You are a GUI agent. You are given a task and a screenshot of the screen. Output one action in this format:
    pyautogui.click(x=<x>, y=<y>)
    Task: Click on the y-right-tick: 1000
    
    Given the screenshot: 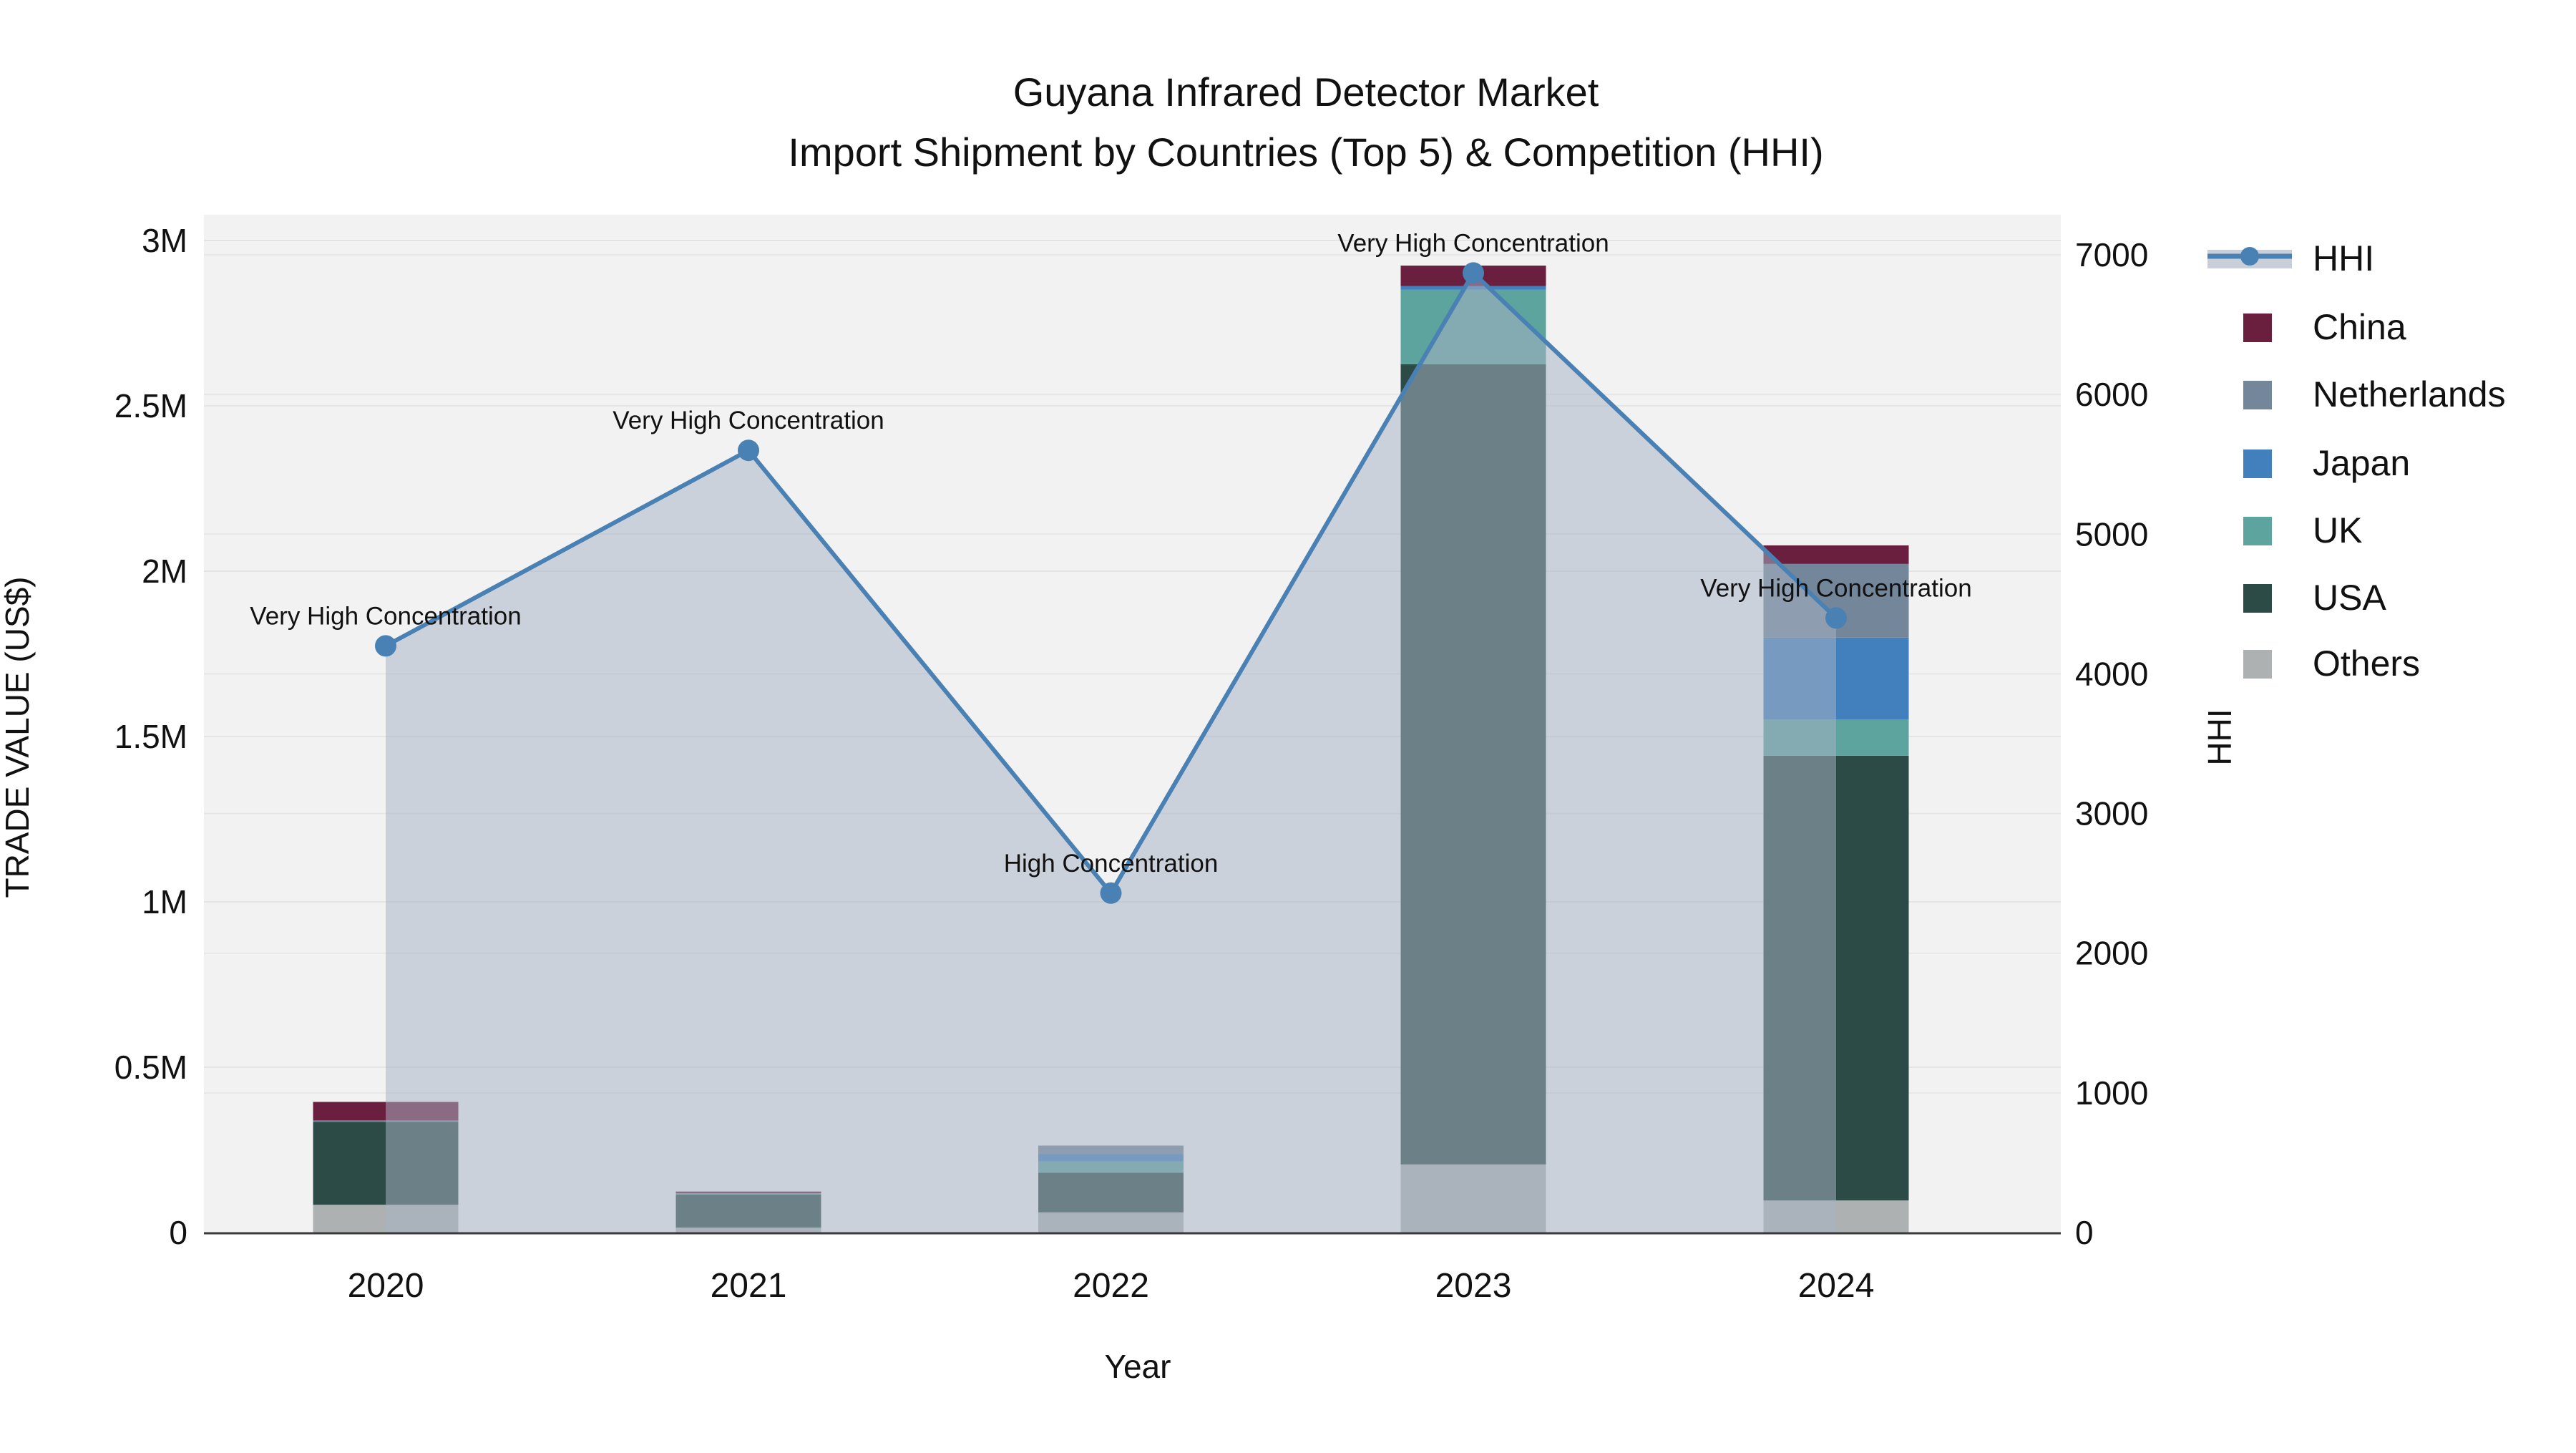 What is the action you would take?
    pyautogui.click(x=2111, y=1093)
    